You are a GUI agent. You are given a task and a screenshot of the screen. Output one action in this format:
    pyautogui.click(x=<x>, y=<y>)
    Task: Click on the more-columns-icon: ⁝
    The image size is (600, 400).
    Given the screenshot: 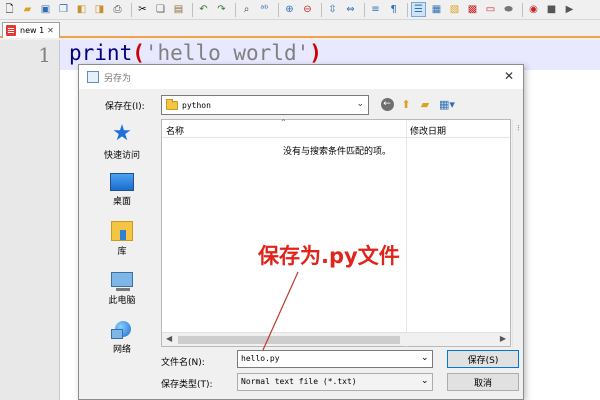 What is the action you would take?
    pyautogui.click(x=518, y=129)
    